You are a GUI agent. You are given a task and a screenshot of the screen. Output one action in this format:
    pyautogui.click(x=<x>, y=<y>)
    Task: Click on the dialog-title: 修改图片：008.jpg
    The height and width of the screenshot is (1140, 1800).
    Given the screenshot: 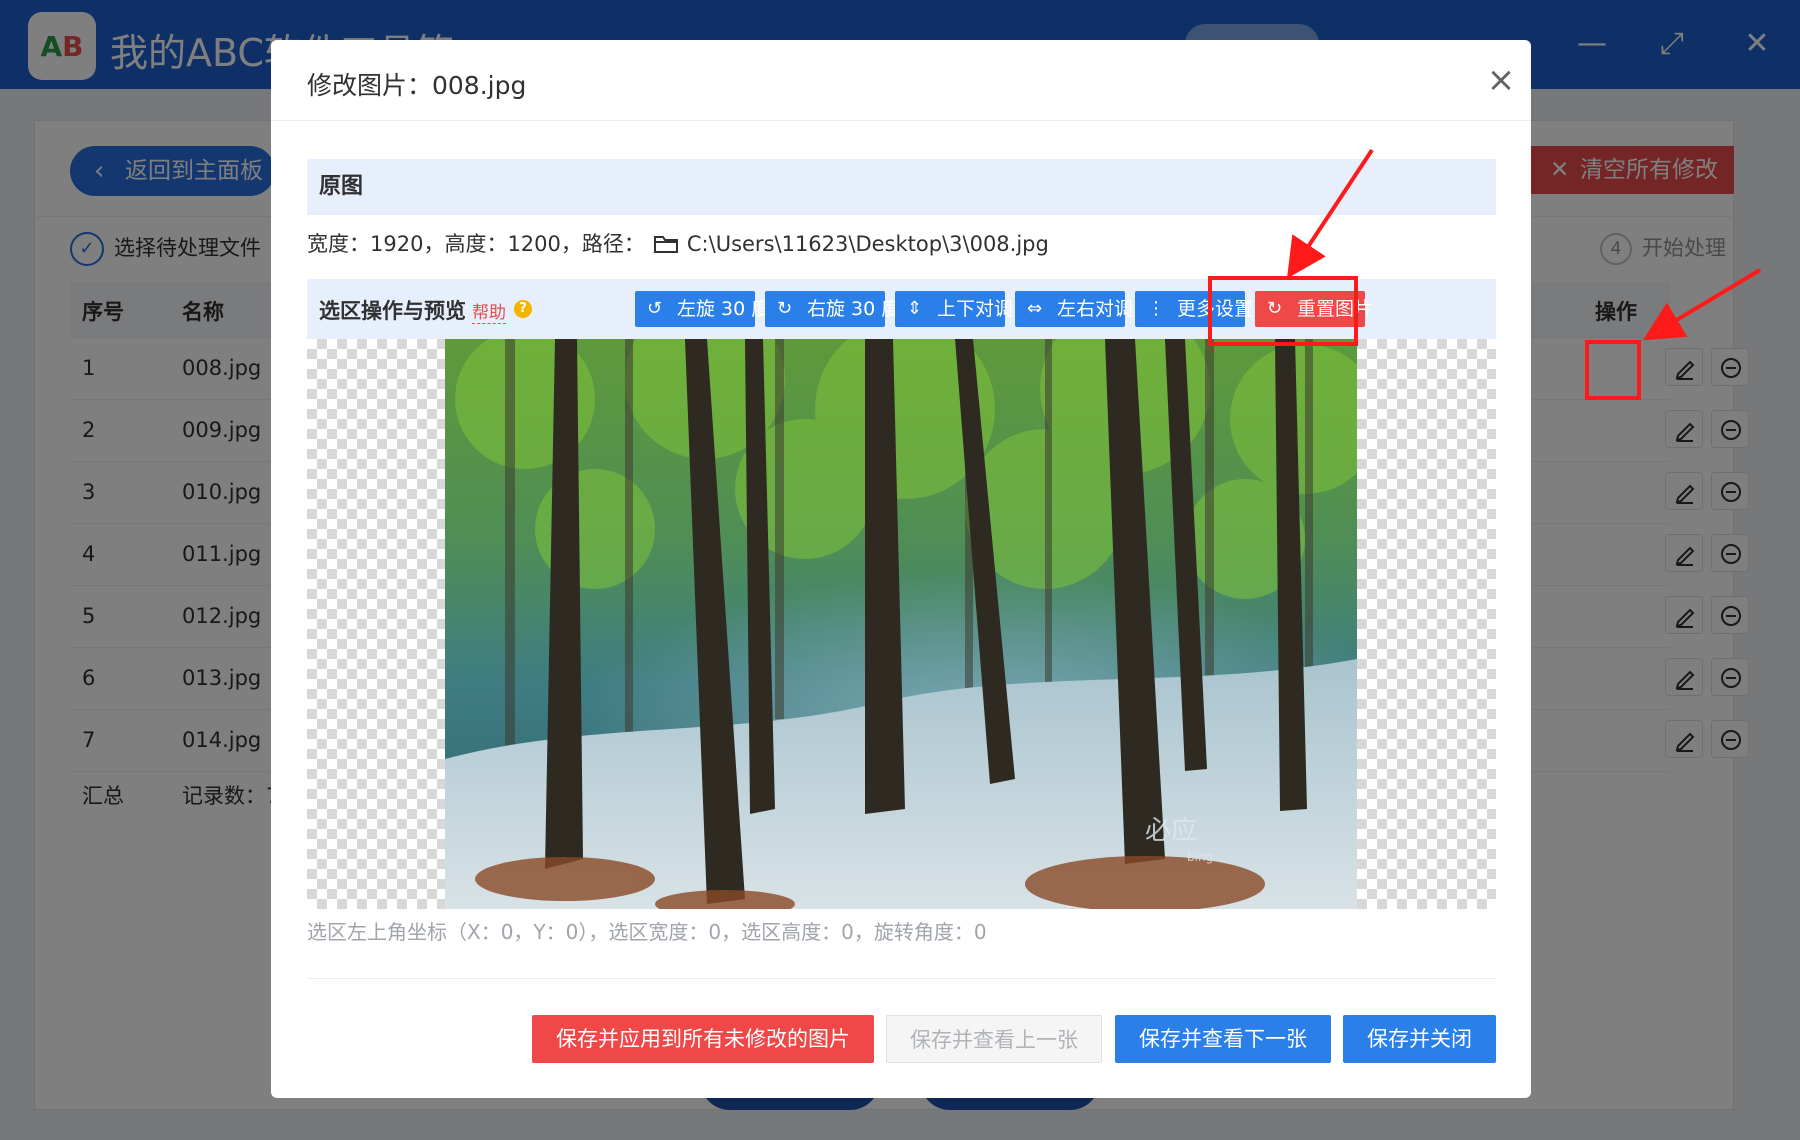 What is the action you would take?
    pyautogui.click(x=417, y=85)
    